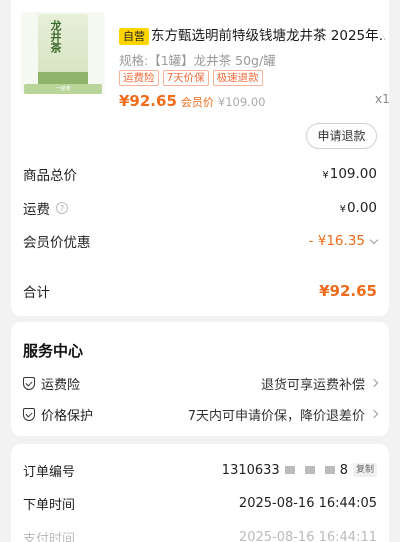 Image resolution: width=400 pixels, height=542 pixels. Describe the element at coordinates (63, 78) in the screenshot. I see `can-band` at that location.